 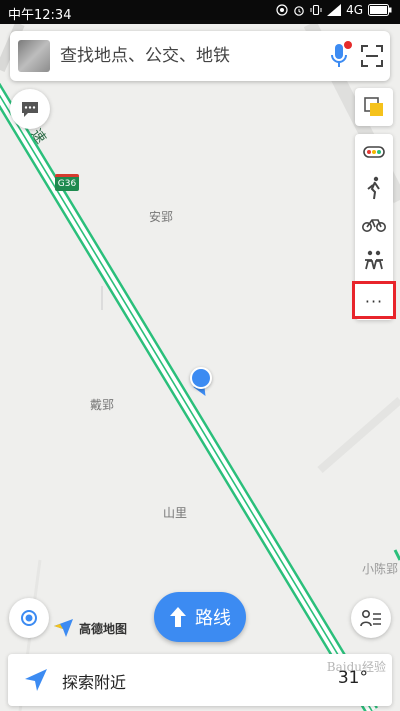 I want to click on bike-button, so click(x=374, y=224).